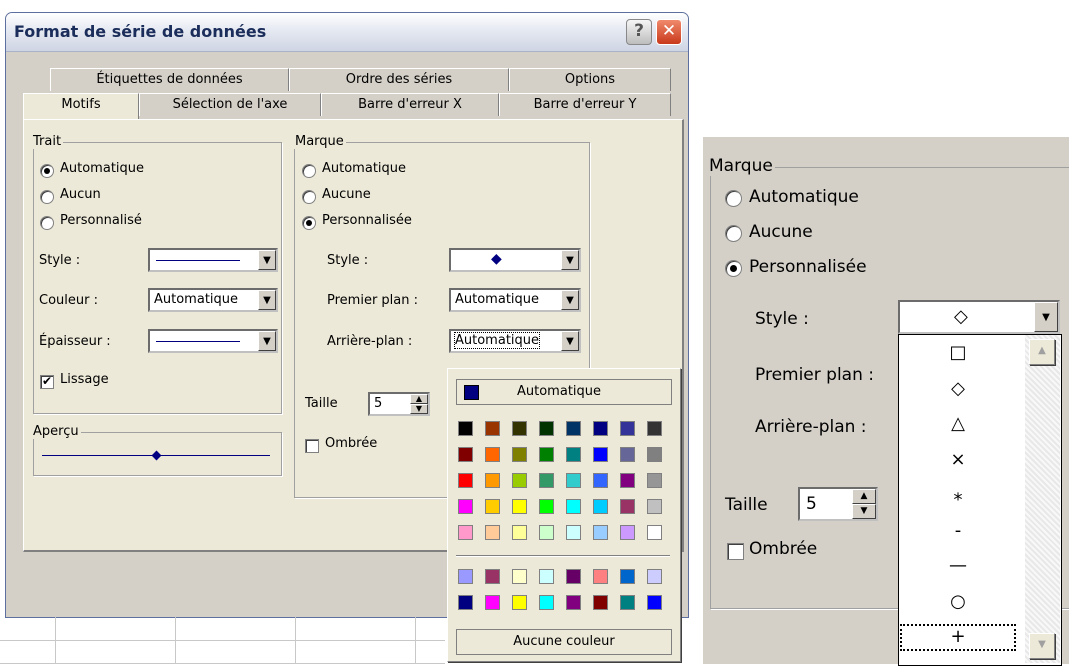 This screenshot has width=1069, height=666. Describe the element at coordinates (47, 382) in the screenshot. I see `lissage-checkbox: ✔` at that location.